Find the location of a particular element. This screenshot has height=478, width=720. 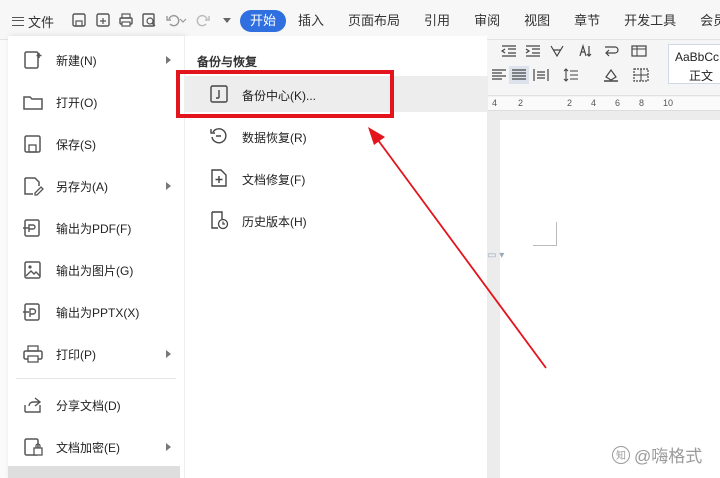

top-menu-bar: 文件 开始 插入 页面布局 引用 审阅 视图 章节 开发工具 会员专享 is located at coordinates (360, 20).